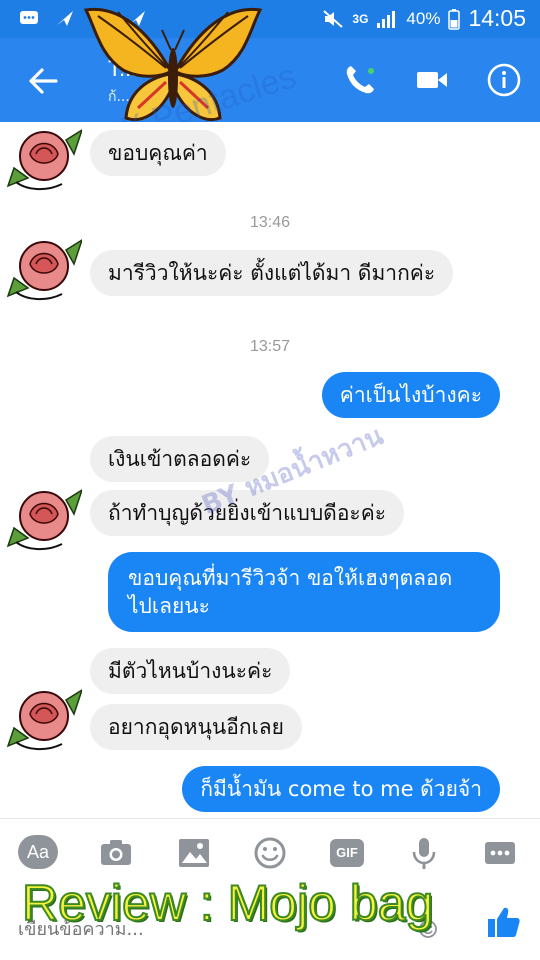  Describe the element at coordinates (347, 853) in the screenshot. I see `gif-button: GIF` at that location.